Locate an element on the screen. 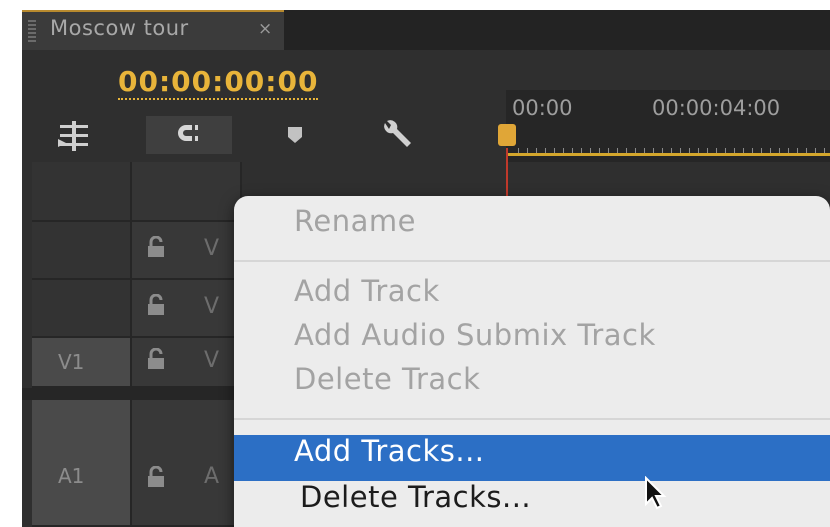 The image size is (830, 527). snap-magnet-icon is located at coordinates (189, 135).